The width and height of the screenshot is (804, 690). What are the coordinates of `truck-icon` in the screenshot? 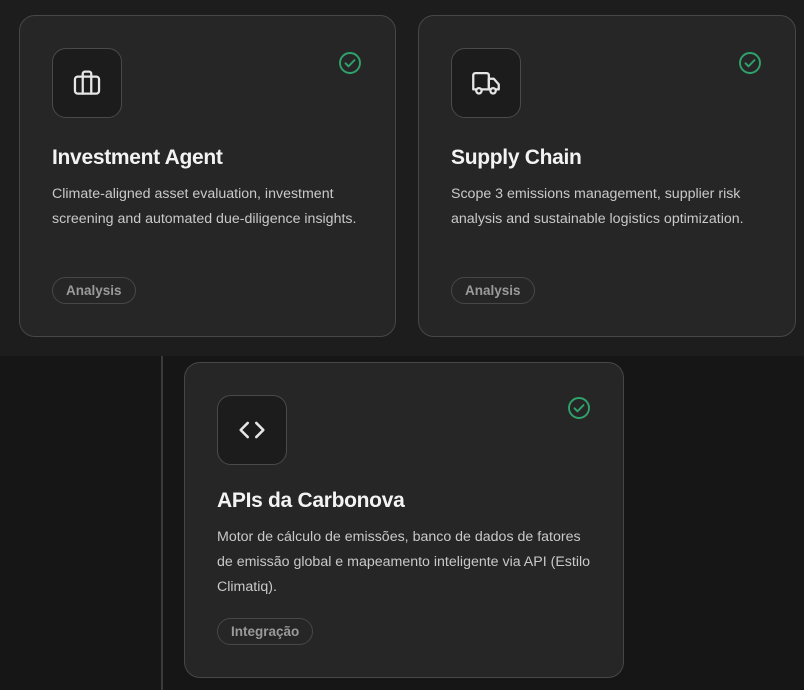 It's located at (486, 83).